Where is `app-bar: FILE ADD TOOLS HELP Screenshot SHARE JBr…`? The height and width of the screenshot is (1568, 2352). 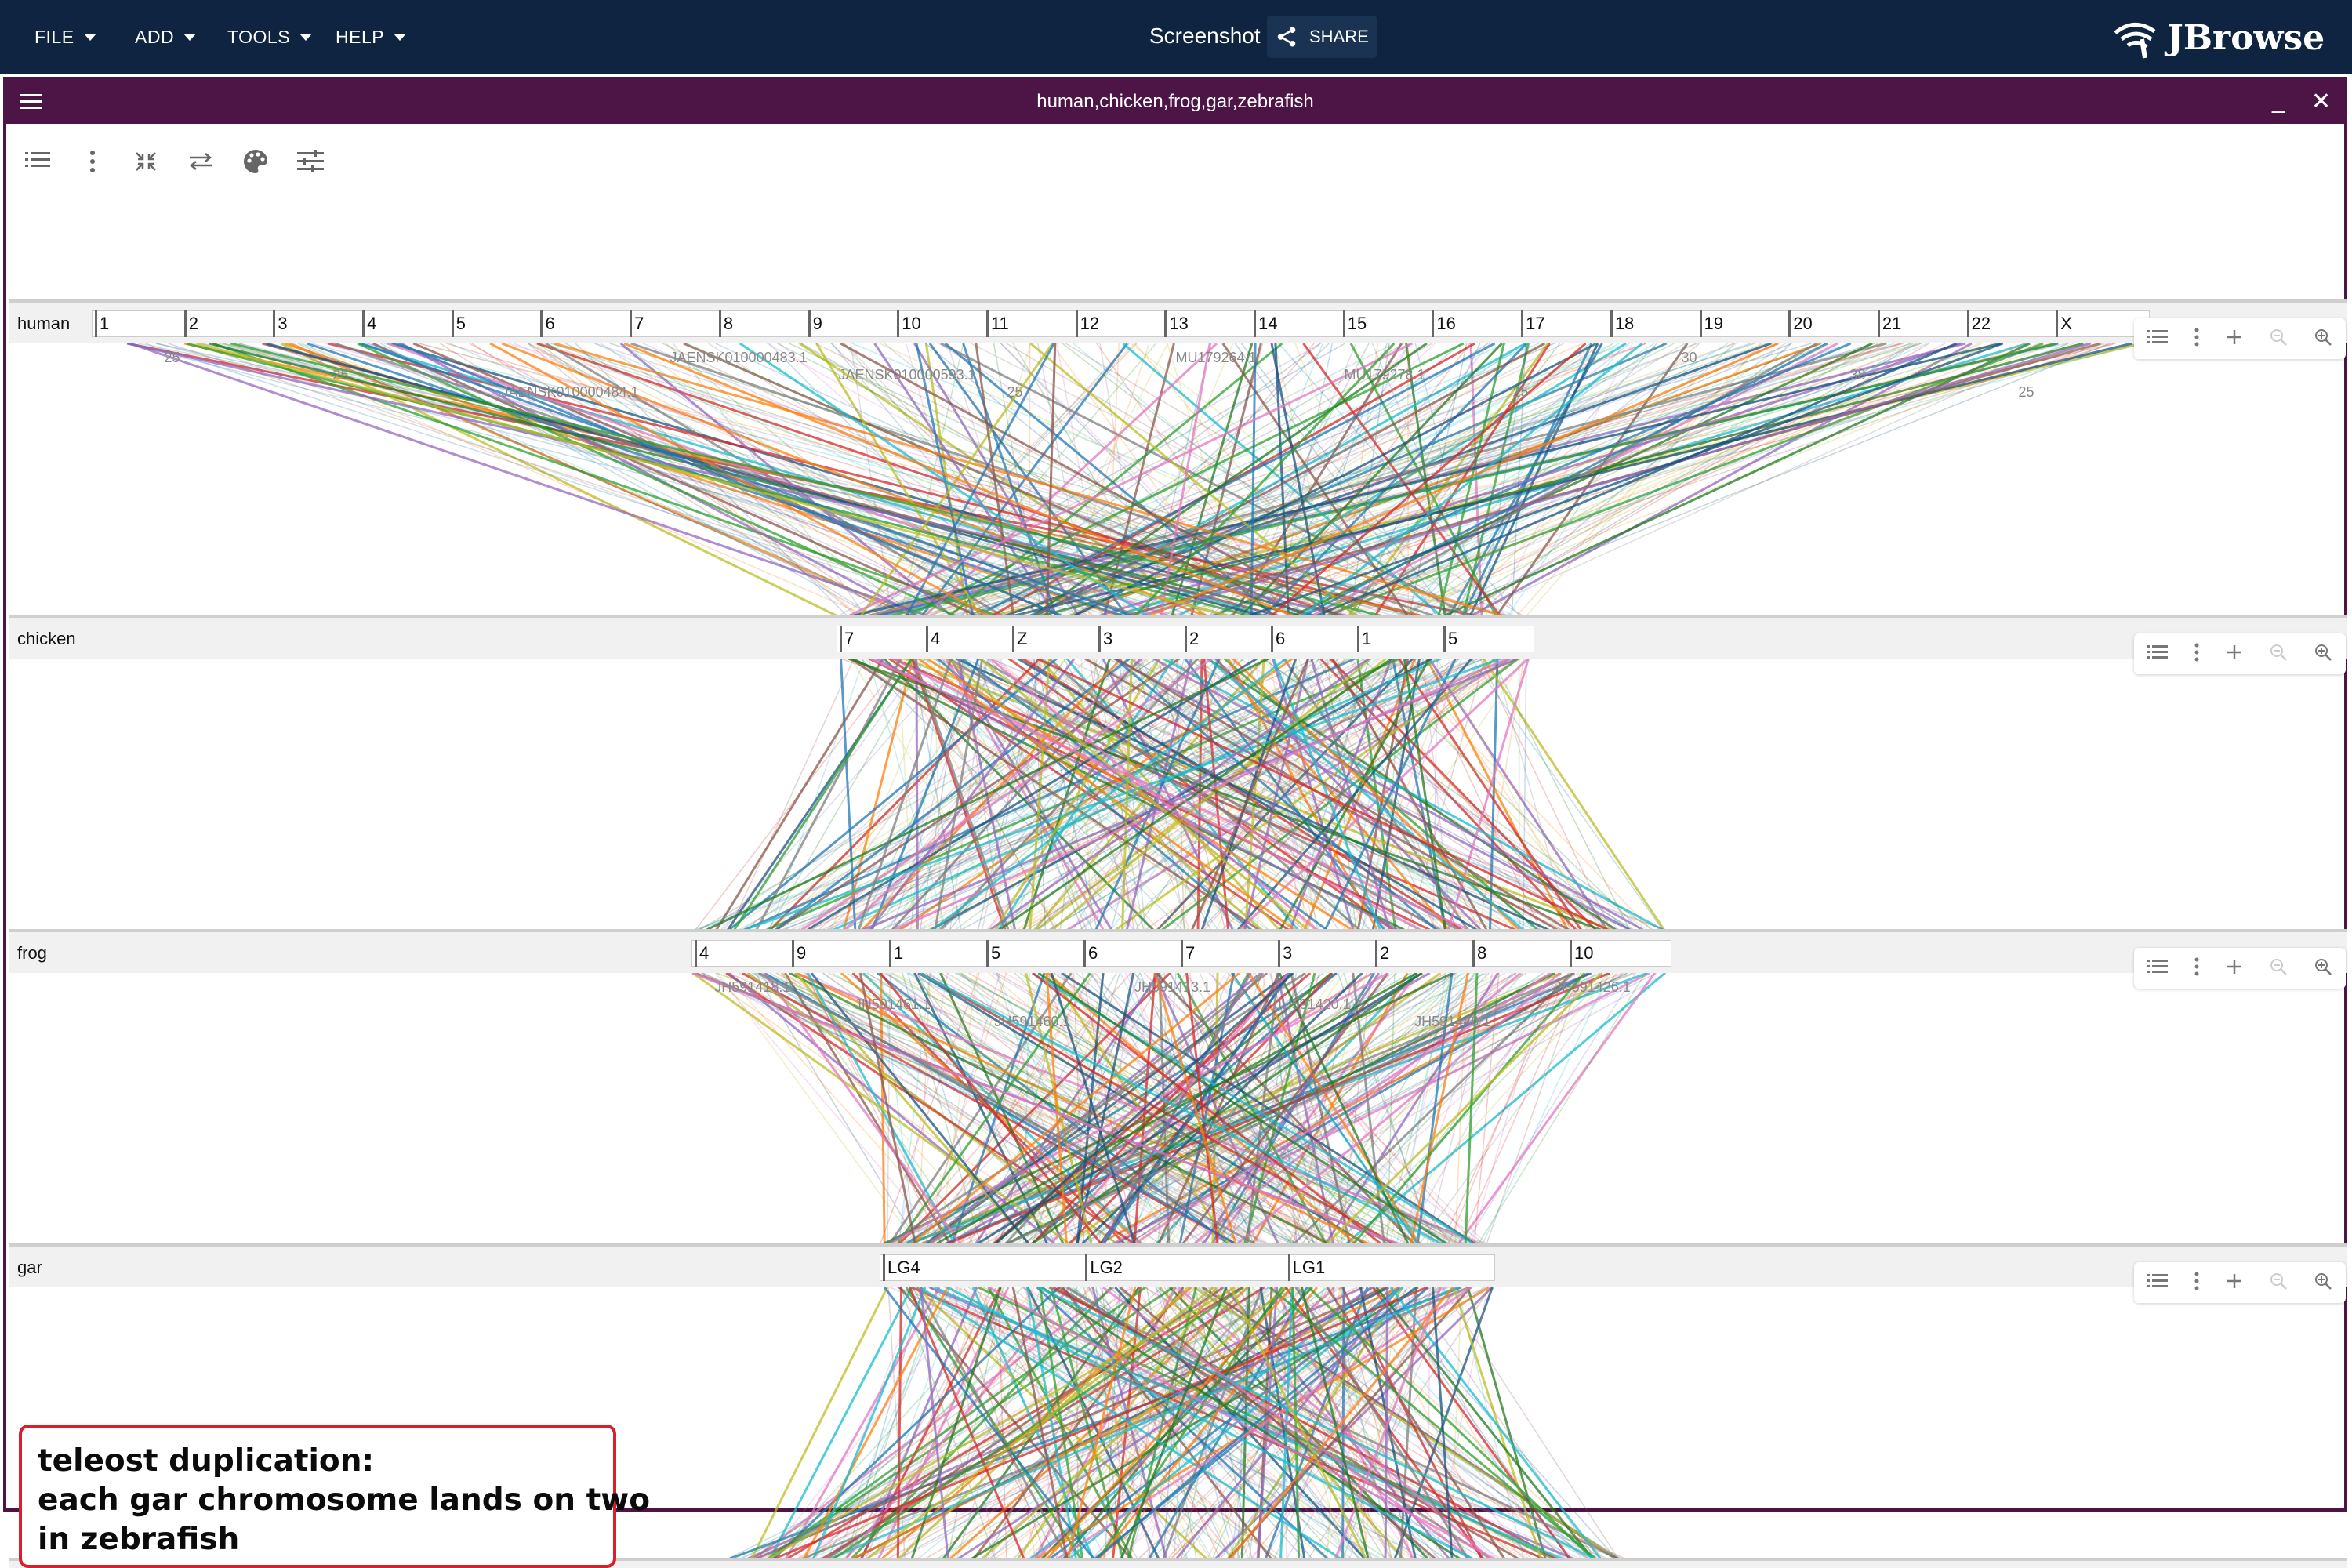
app-bar: FILE ADD TOOLS HELP Screenshot SHARE JBr… is located at coordinates (1176, 37).